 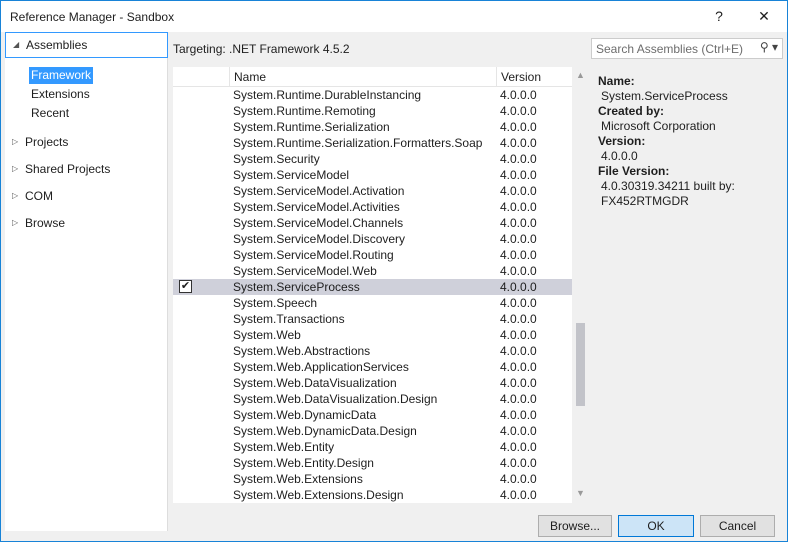 I want to click on targeting-label: Targeting: .NET Framework 4.5.2, so click(x=261, y=49).